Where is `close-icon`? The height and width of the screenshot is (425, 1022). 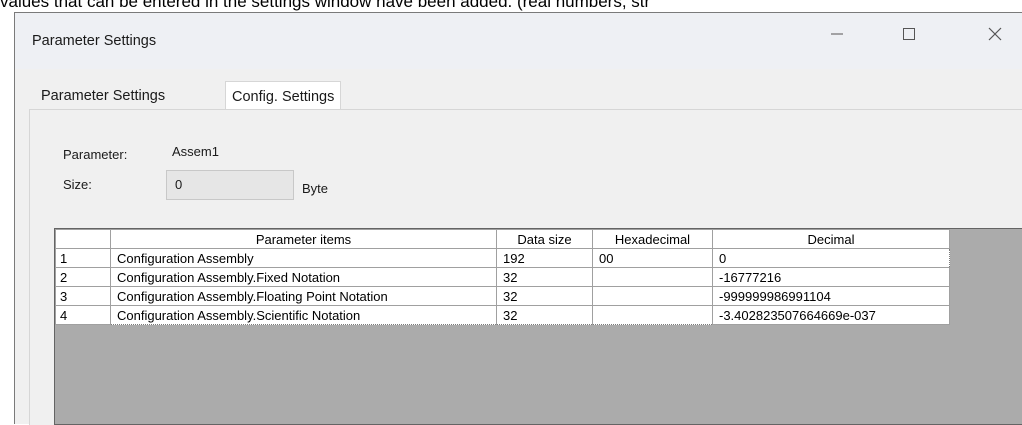
close-icon is located at coordinates (995, 34).